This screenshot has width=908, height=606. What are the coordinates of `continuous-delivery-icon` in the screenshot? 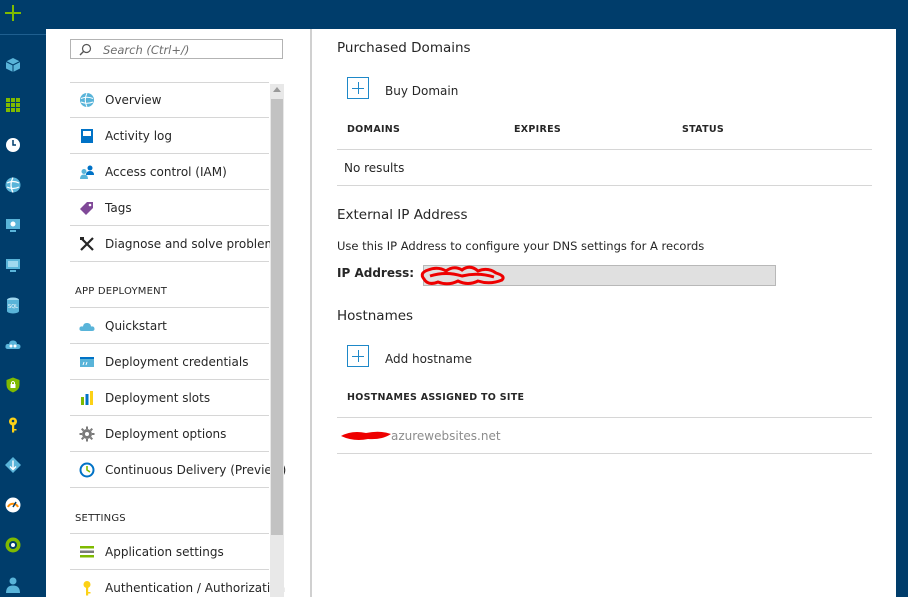 It's located at (87, 470).